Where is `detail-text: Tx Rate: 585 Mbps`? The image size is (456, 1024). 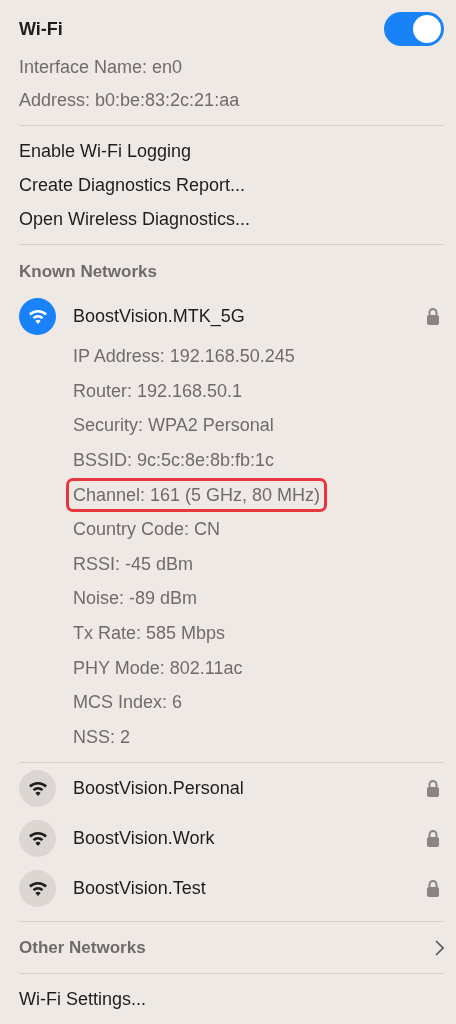
detail-text: Tx Rate: 585 Mbps is located at coordinates (149, 633).